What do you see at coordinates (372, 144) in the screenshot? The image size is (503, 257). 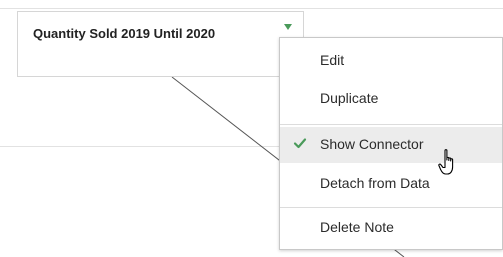 I see `menu-item-label: Show Connector` at bounding box center [372, 144].